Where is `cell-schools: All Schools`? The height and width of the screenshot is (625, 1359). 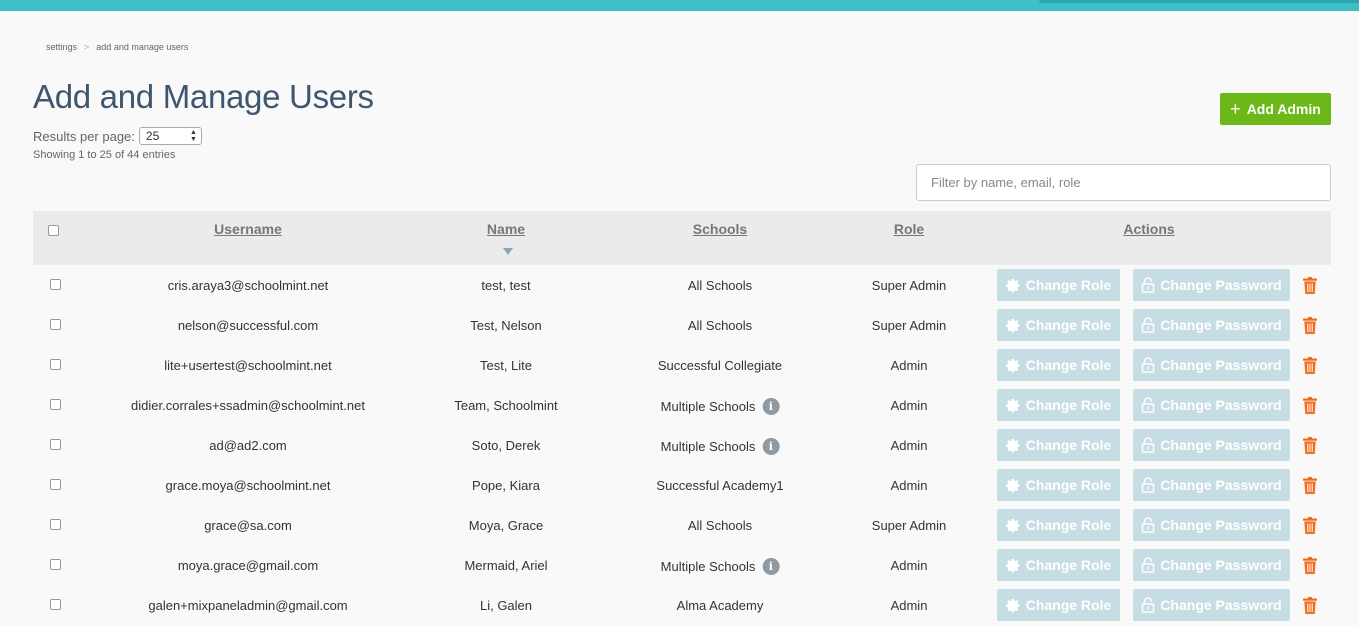 cell-schools: All Schools is located at coordinates (720, 325).